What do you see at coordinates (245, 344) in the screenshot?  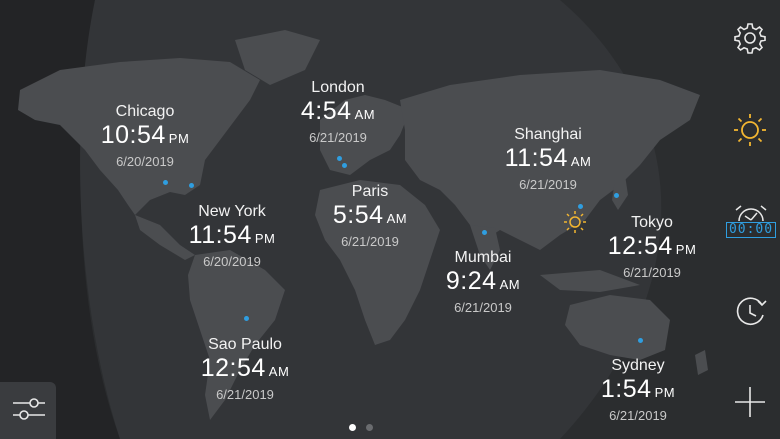 I see `city-name: Sao Paulo` at bounding box center [245, 344].